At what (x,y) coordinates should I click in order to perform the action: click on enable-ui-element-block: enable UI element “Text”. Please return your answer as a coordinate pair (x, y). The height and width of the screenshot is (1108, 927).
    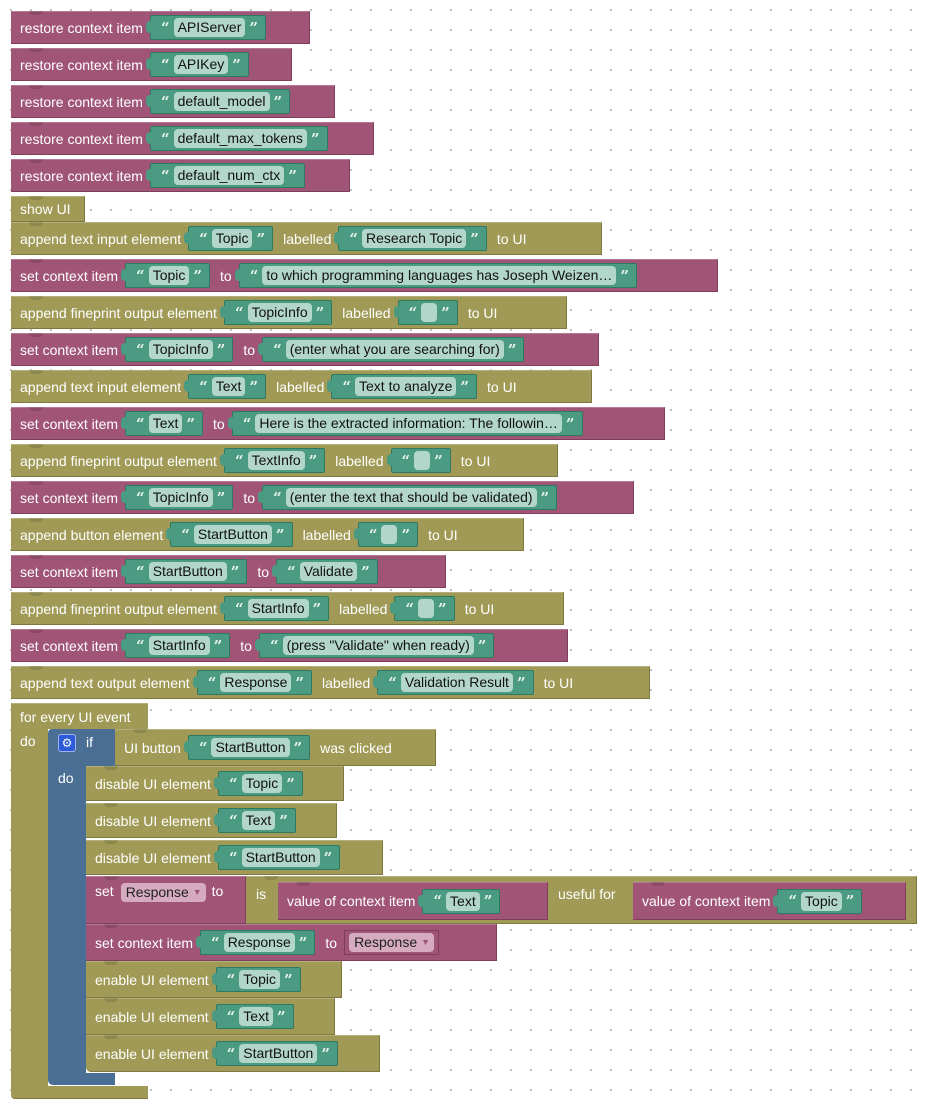
    Looking at the image, I should click on (210, 1016).